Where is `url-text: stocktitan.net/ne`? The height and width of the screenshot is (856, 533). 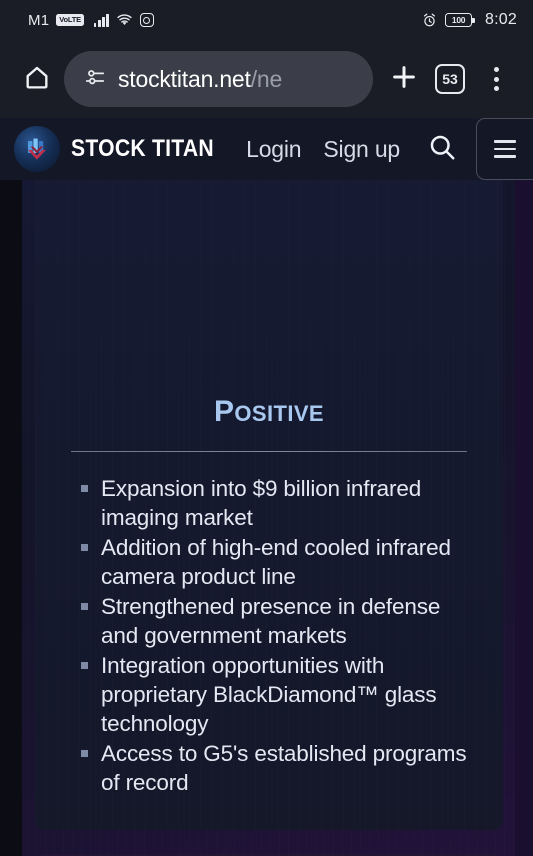
url-text: stocktitan.net/ne is located at coordinates (200, 79).